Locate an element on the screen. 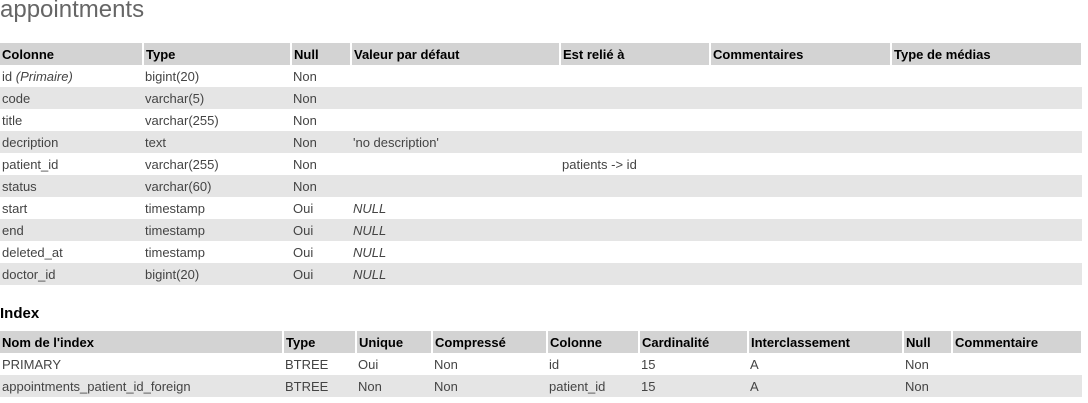  idx-header-type: Type is located at coordinates (320, 342).